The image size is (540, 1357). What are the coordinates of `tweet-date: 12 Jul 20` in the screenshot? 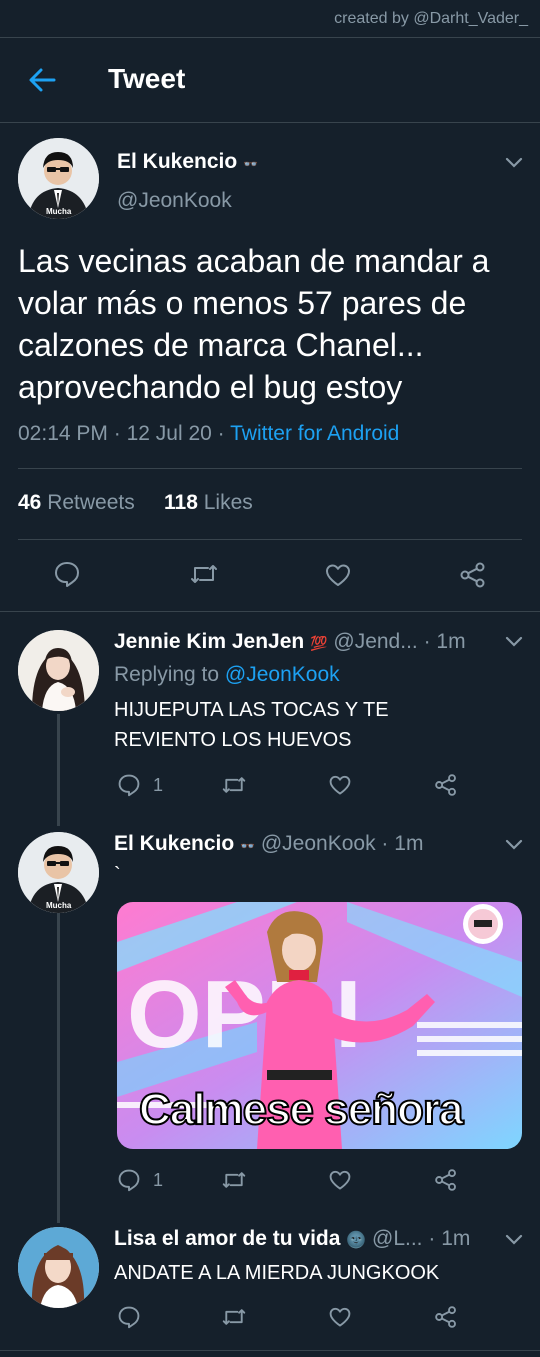 It's located at (169, 433).